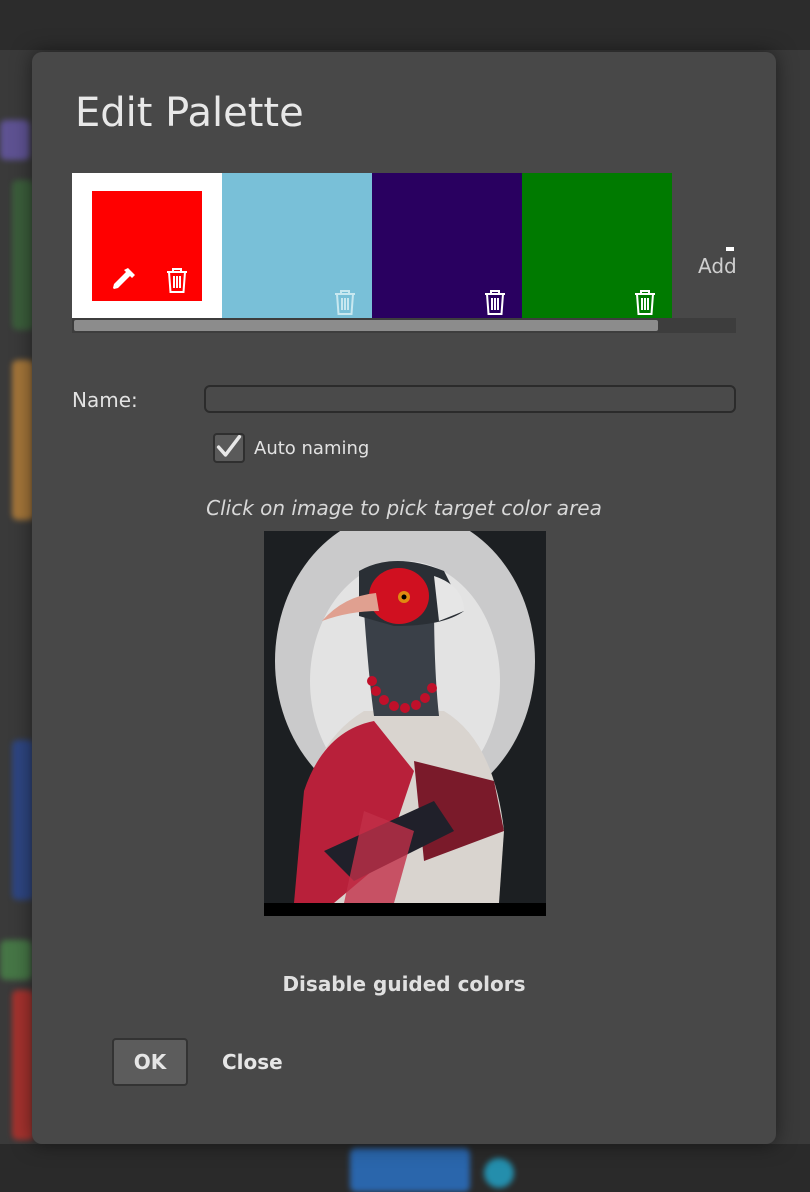 This screenshot has height=1192, width=810. Describe the element at coordinates (405, 25) in the screenshot. I see `background-toolbar` at that location.